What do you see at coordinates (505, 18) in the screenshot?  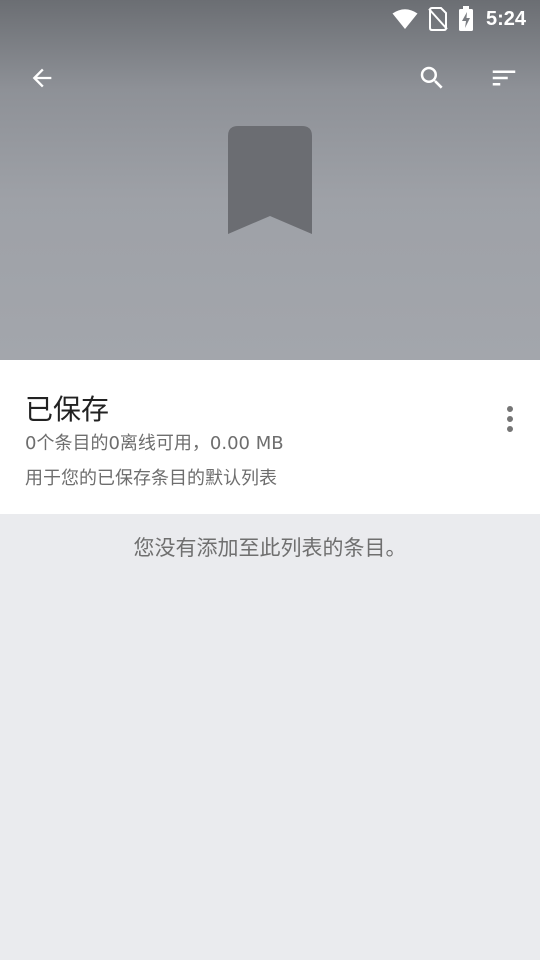 I see `status-time: 5:24` at bounding box center [505, 18].